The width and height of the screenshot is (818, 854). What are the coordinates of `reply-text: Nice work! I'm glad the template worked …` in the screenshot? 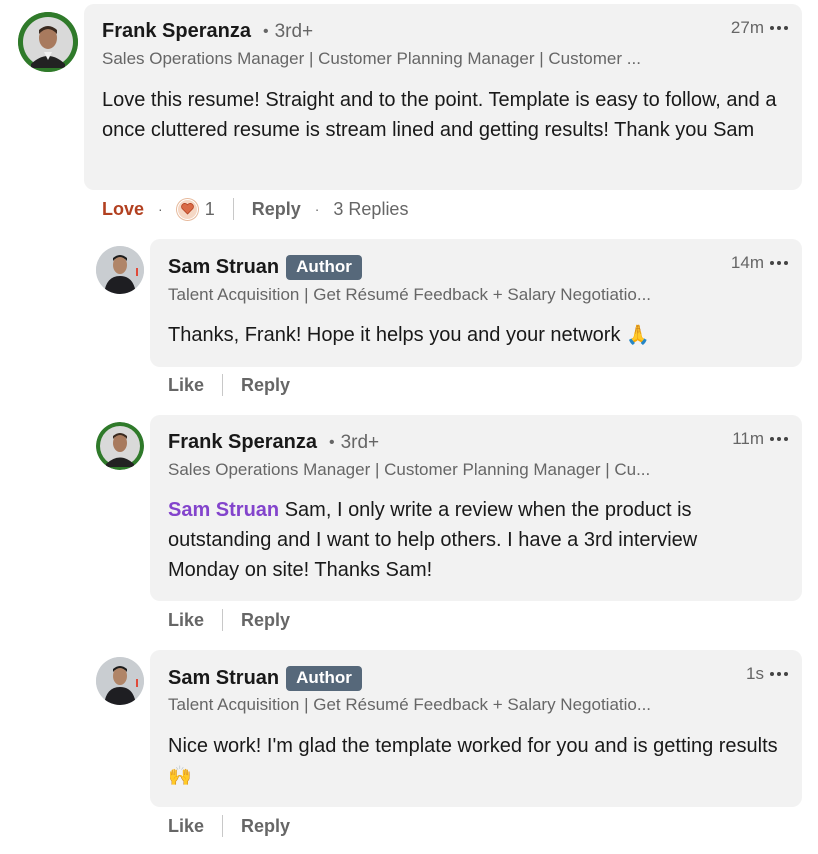 It's located at (473, 761).